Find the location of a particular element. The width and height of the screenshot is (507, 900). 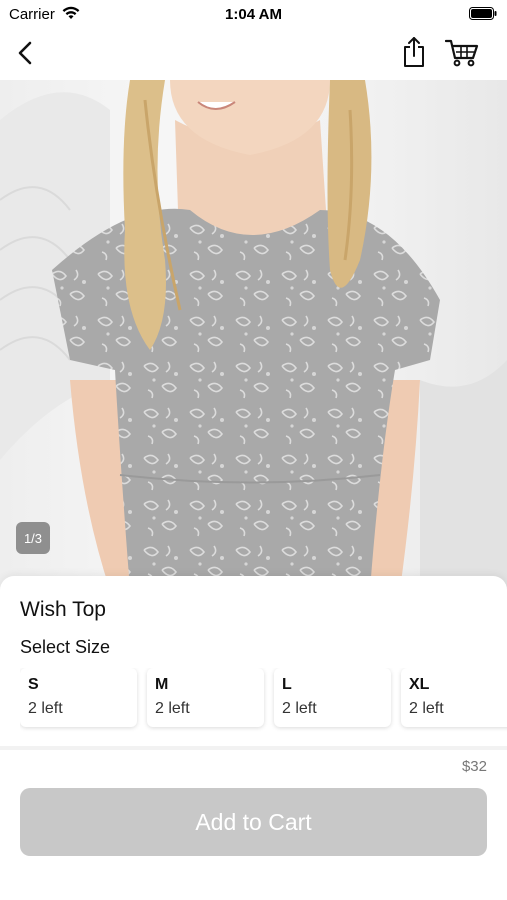

size-label: XL is located at coordinates (419, 684).